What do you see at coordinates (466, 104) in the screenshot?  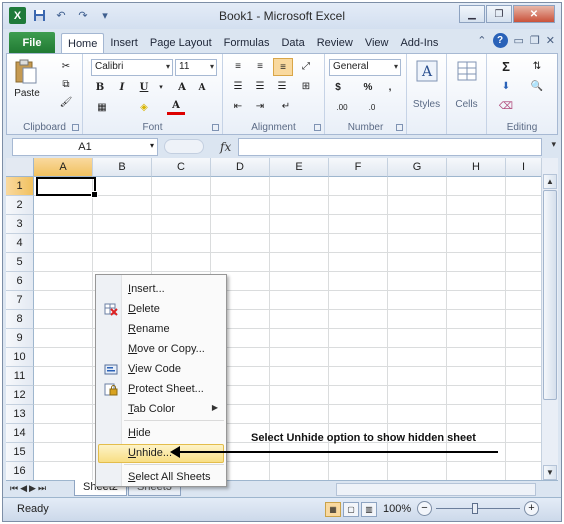 I see `cells-button: Cells` at bounding box center [466, 104].